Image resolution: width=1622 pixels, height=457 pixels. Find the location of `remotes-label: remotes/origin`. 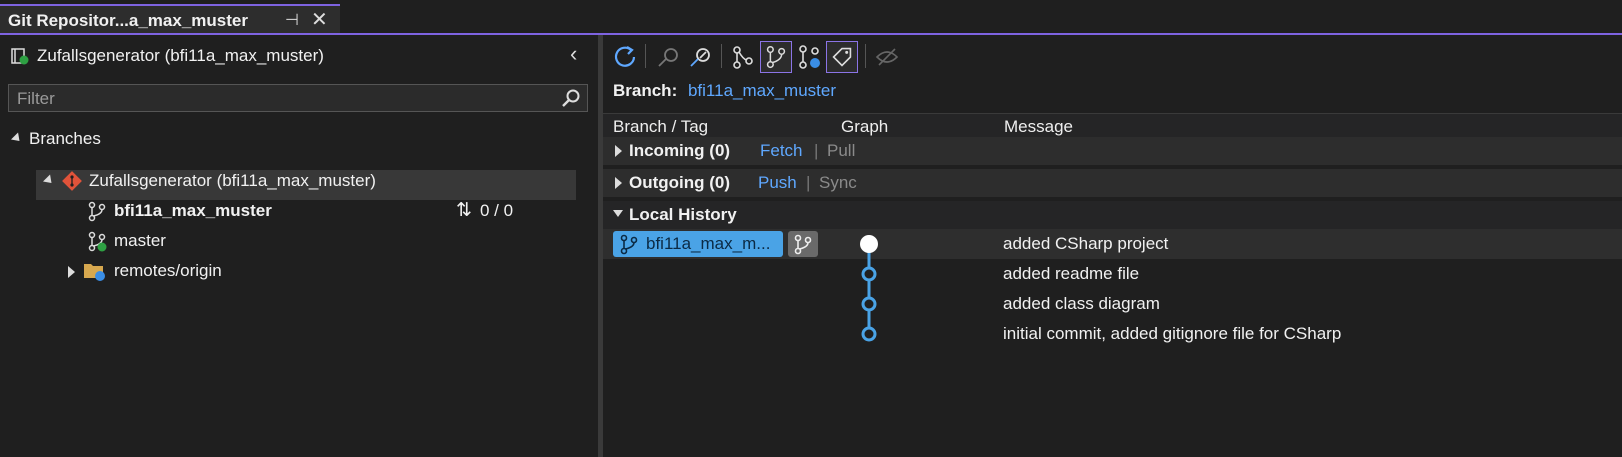

remotes-label: remotes/origin is located at coordinates (168, 270).